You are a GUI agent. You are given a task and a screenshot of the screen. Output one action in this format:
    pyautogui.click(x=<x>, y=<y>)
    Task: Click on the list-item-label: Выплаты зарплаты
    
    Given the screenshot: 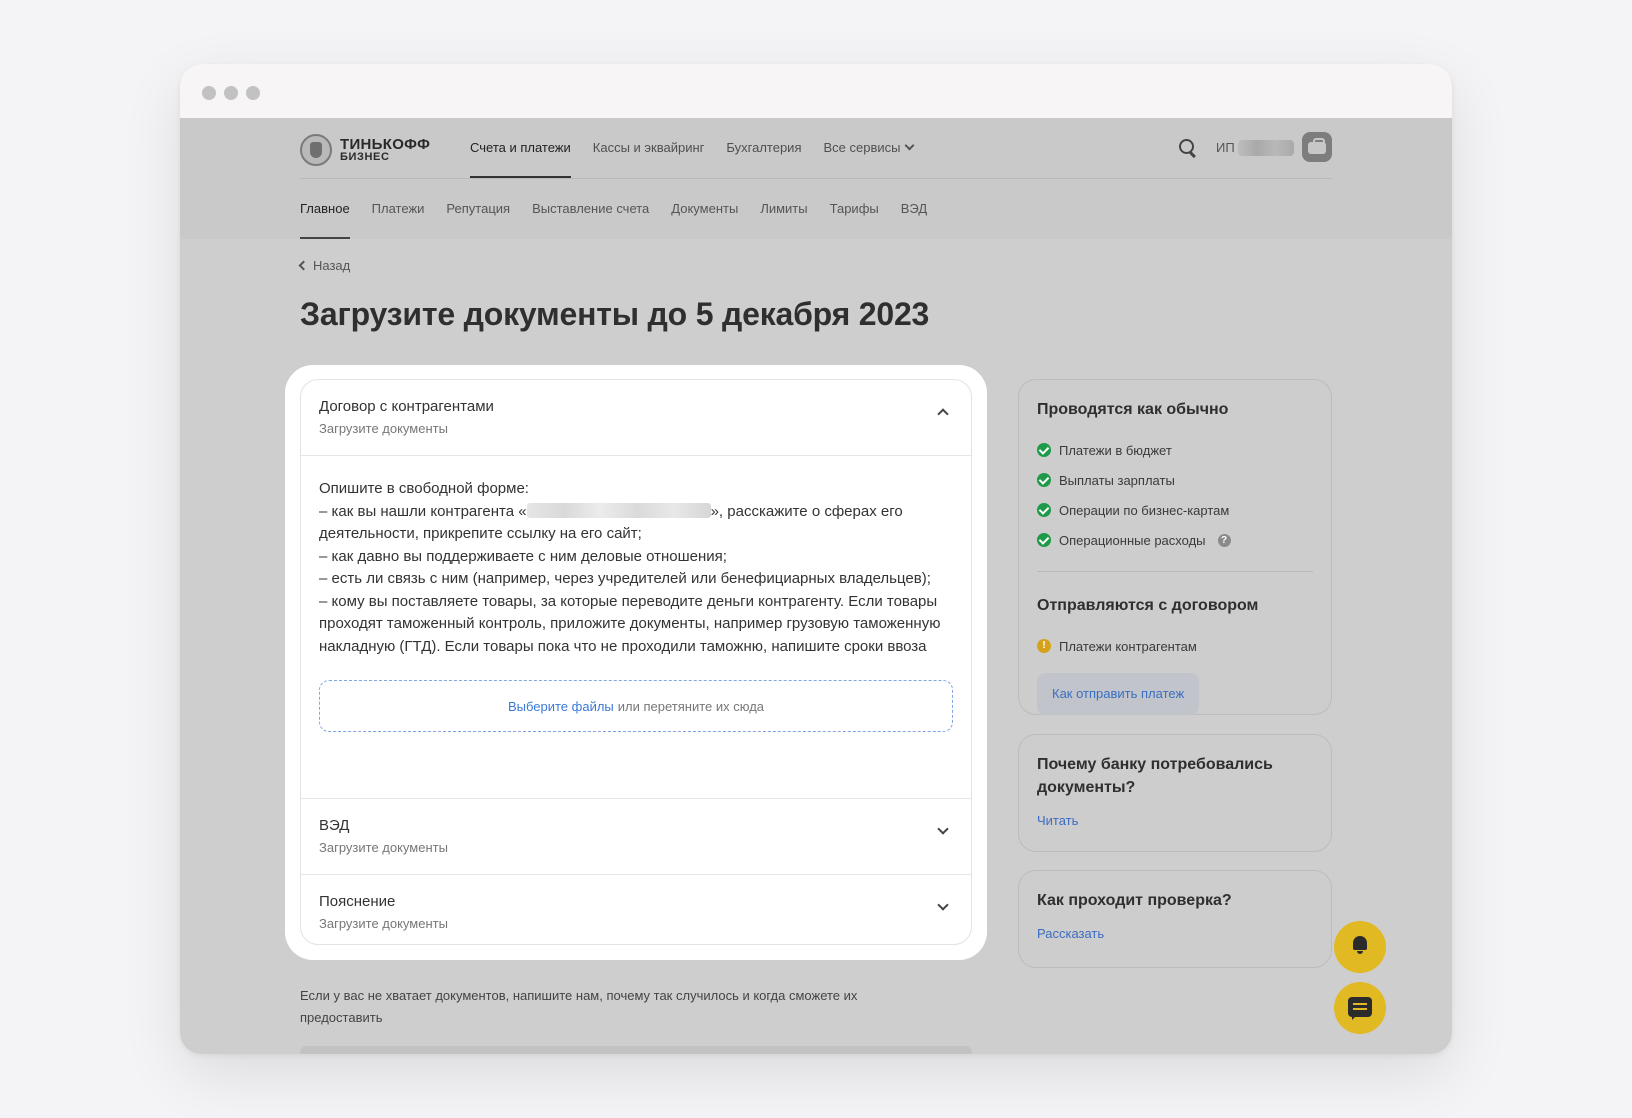 What is the action you would take?
    pyautogui.click(x=1117, y=480)
    